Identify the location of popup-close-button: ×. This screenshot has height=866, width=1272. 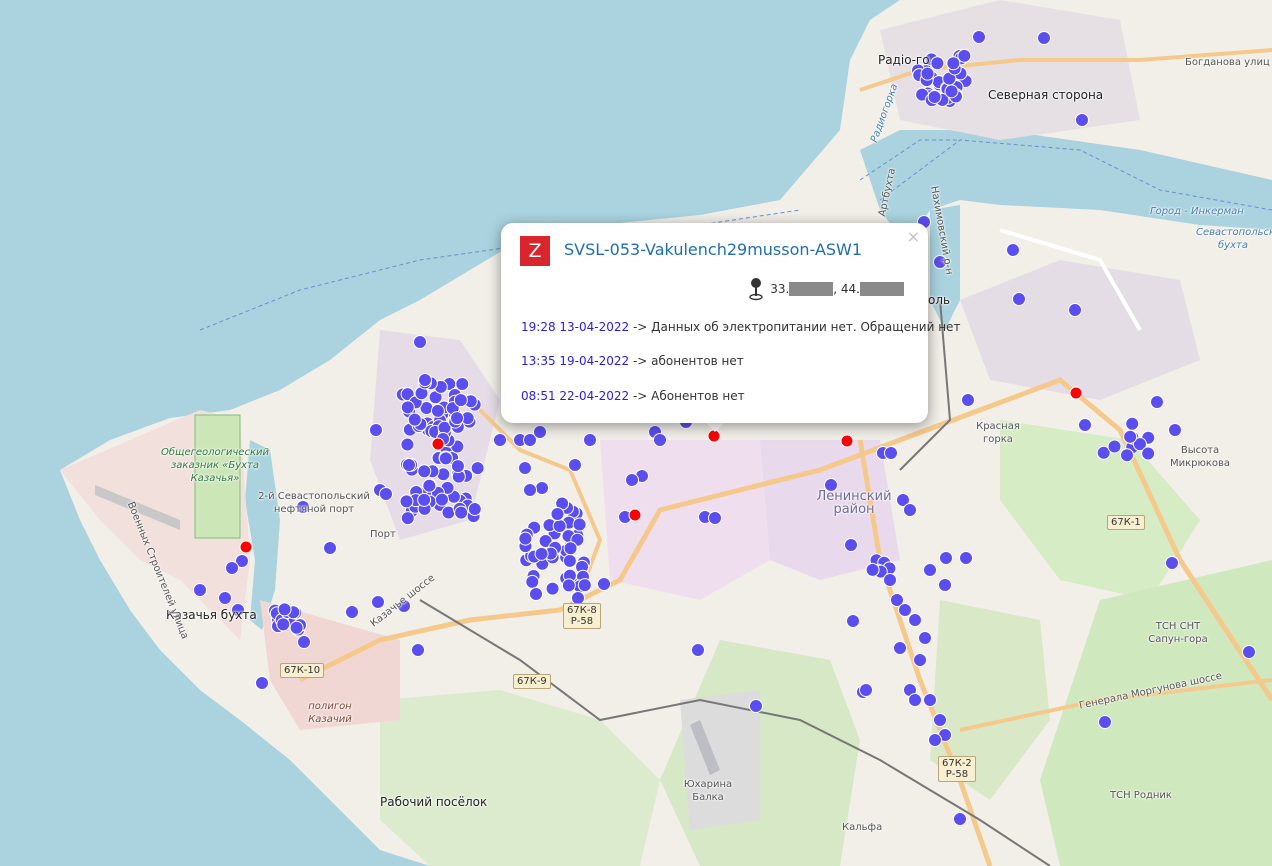
(913, 236).